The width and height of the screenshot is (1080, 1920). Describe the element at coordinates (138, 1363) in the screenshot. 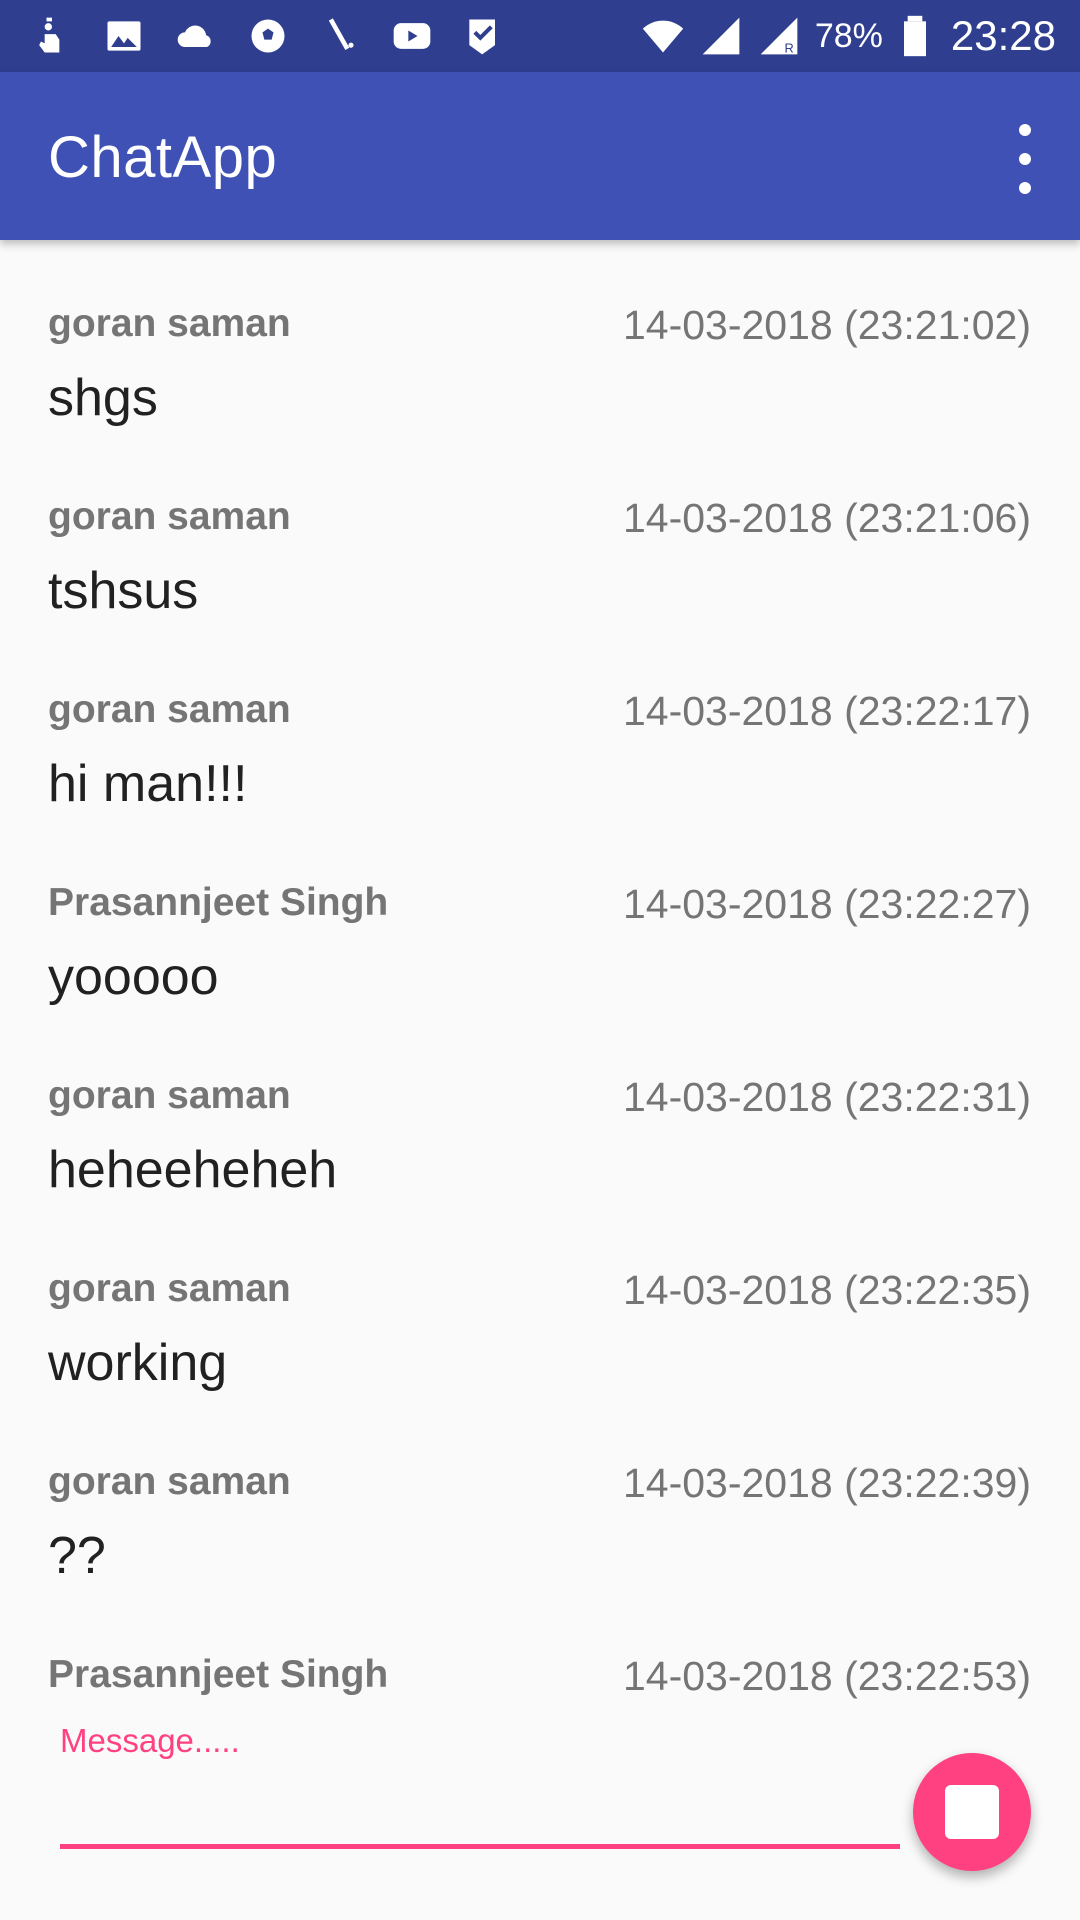

I see `message-text: working` at that location.